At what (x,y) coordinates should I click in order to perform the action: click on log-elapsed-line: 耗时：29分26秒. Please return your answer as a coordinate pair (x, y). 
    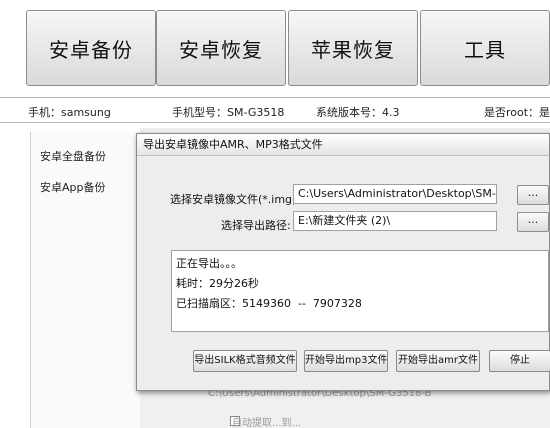
    Looking at the image, I should click on (217, 283).